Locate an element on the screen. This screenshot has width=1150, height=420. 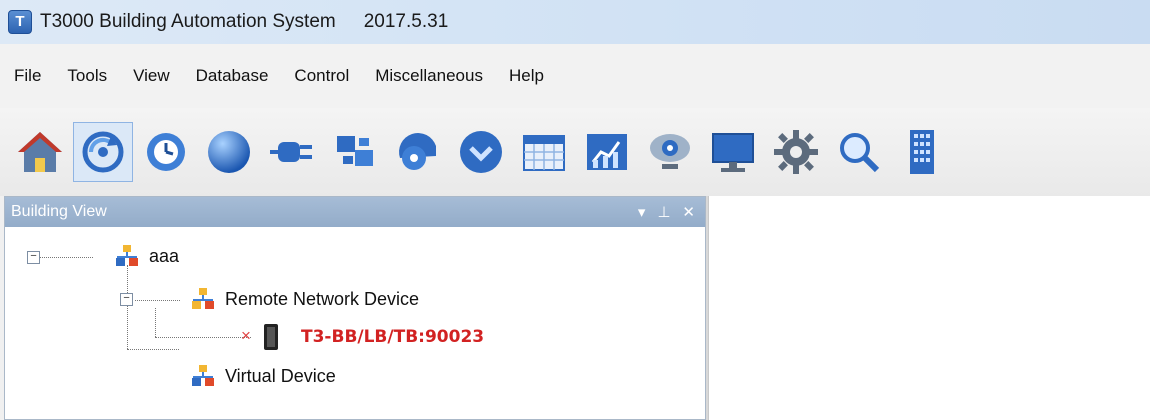
dial-button is located at coordinates (481, 152).